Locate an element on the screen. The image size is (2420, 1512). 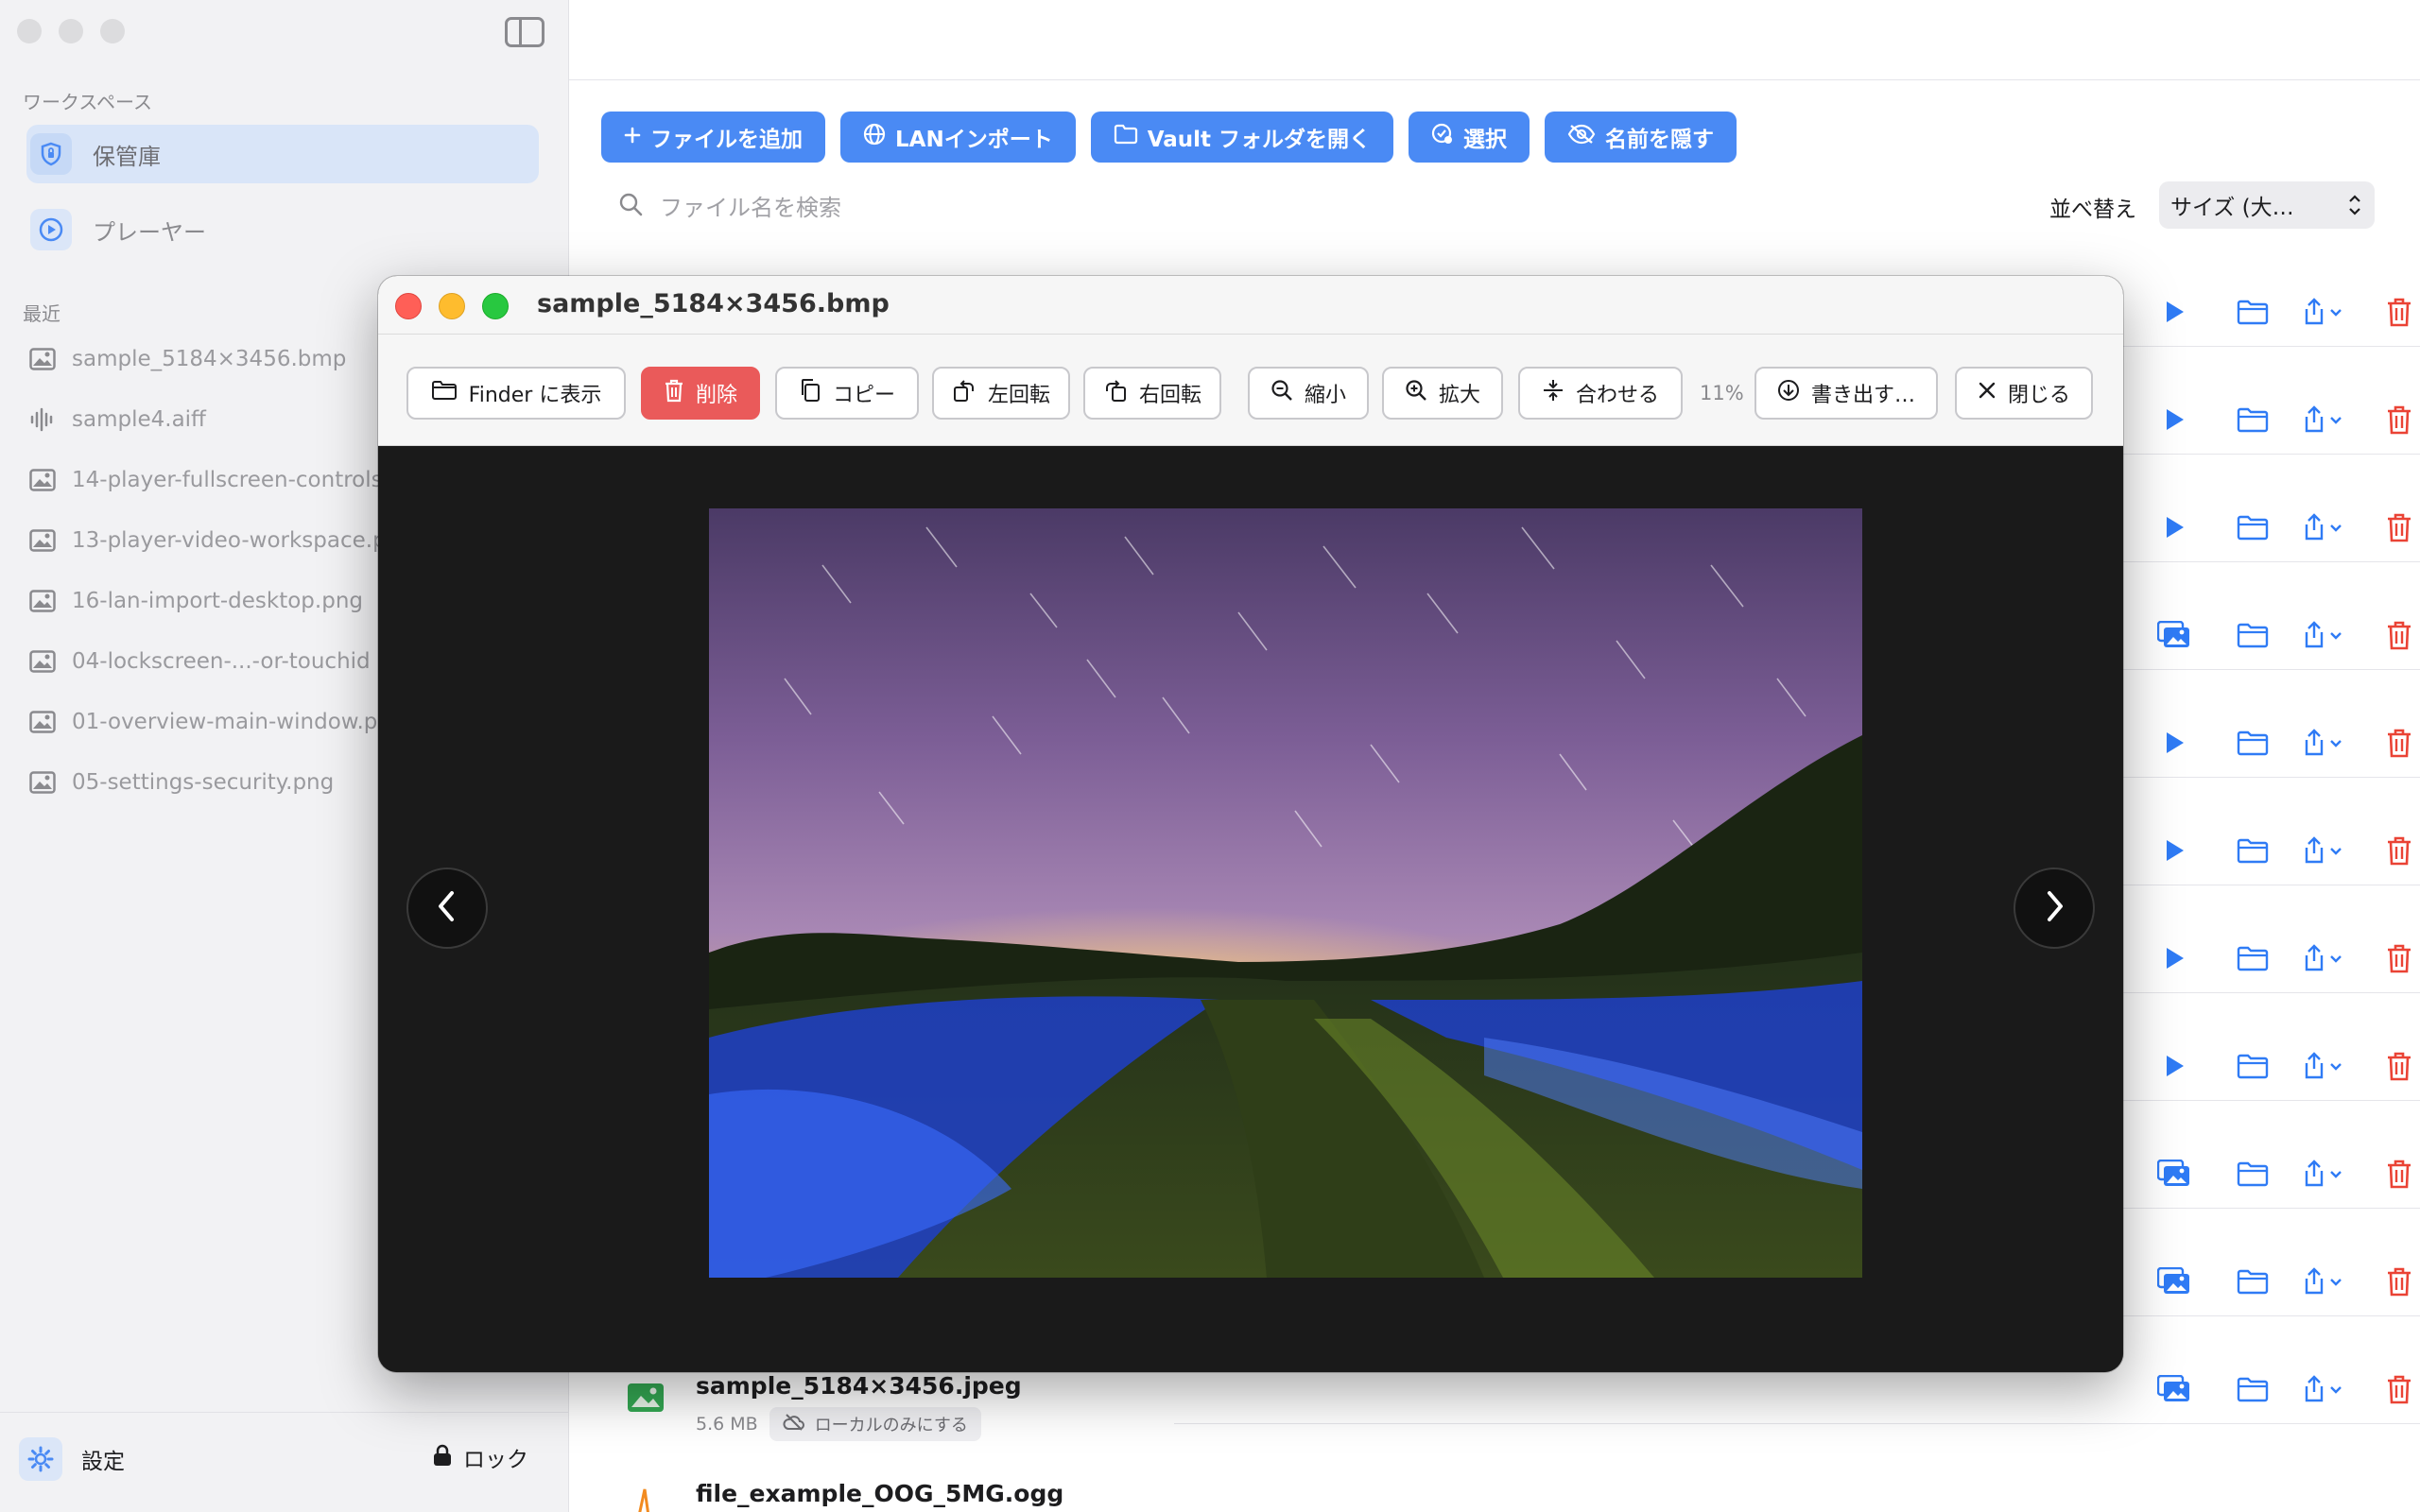
search-input: ファイル名を検索 is located at coordinates (750, 205).